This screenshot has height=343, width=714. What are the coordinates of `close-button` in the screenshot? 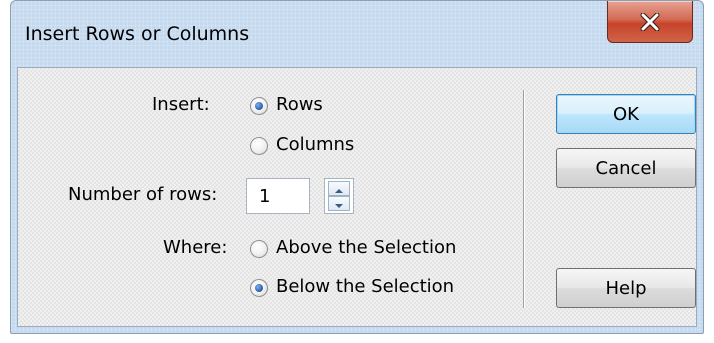 It's located at (650, 22).